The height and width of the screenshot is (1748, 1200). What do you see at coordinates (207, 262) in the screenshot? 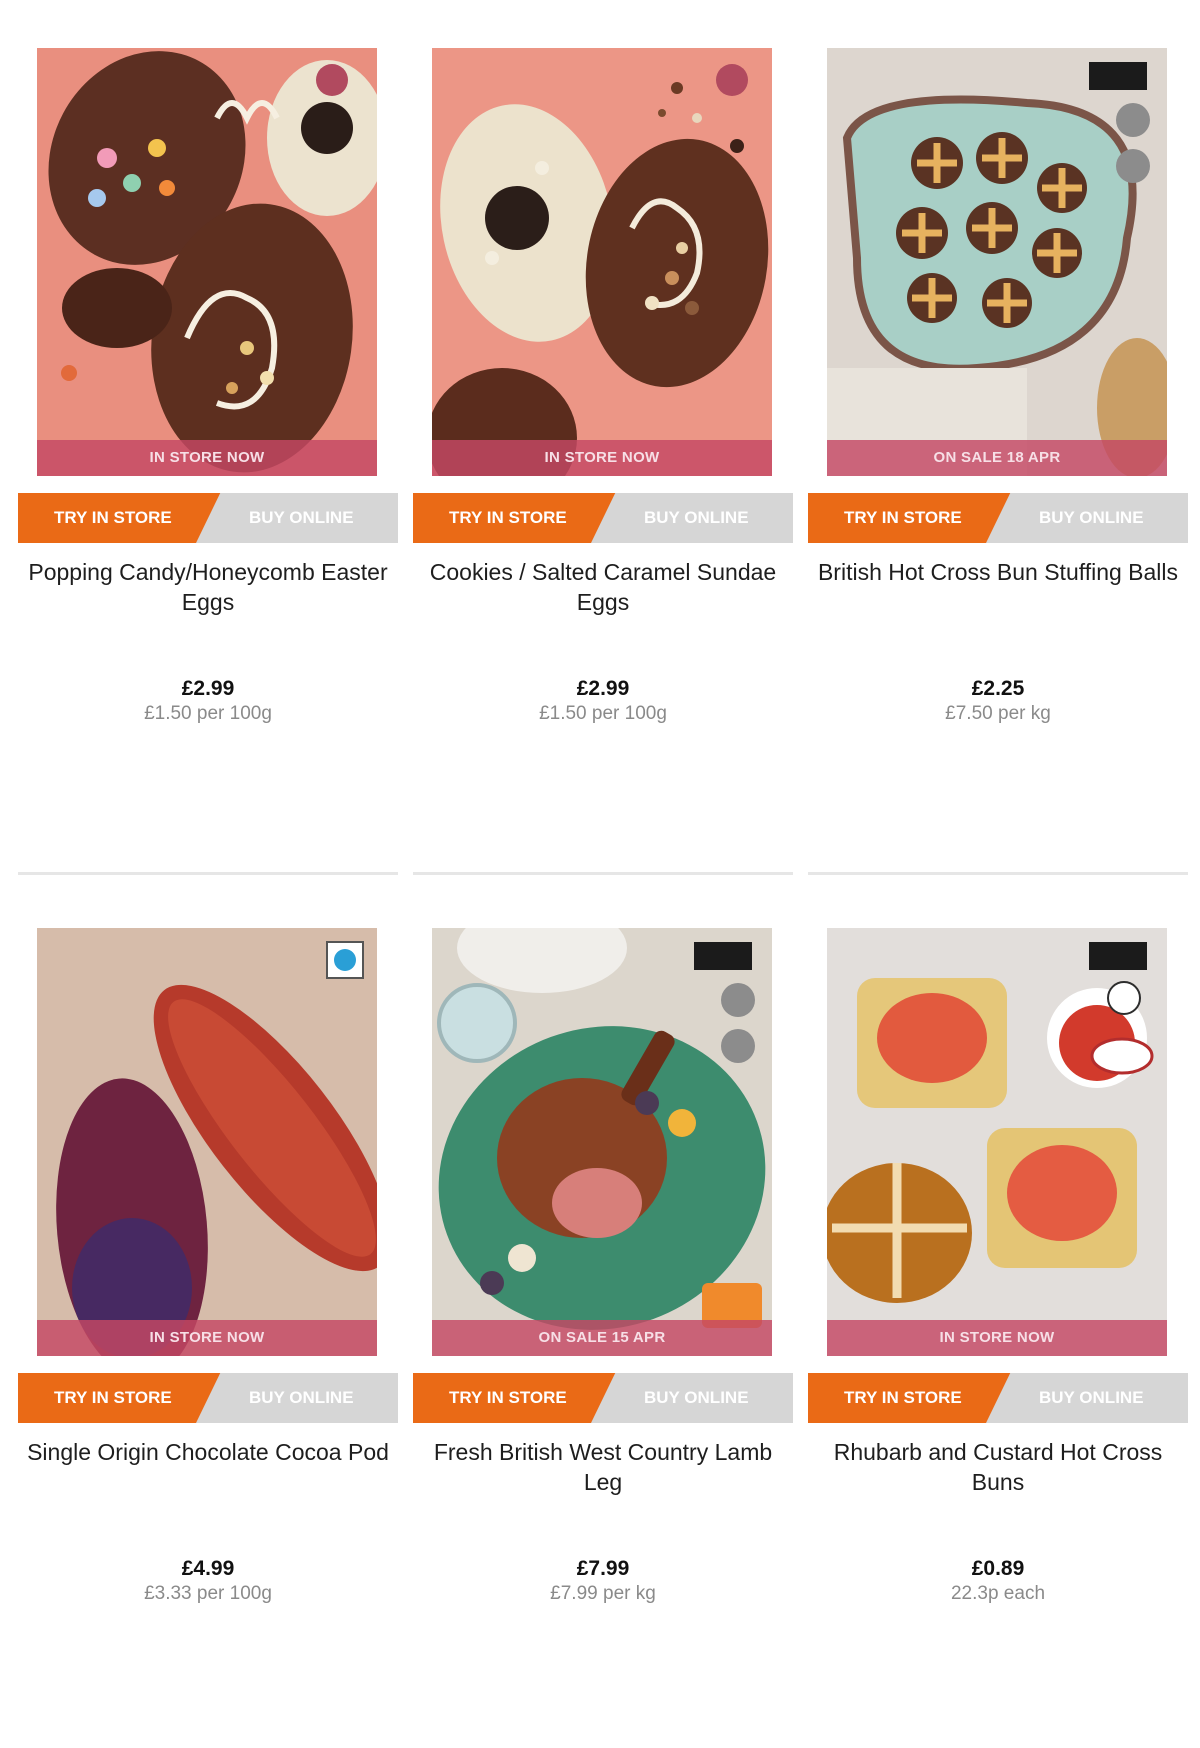
I see `chocolate-easter-eggs-image: IN STORE NOW` at bounding box center [207, 262].